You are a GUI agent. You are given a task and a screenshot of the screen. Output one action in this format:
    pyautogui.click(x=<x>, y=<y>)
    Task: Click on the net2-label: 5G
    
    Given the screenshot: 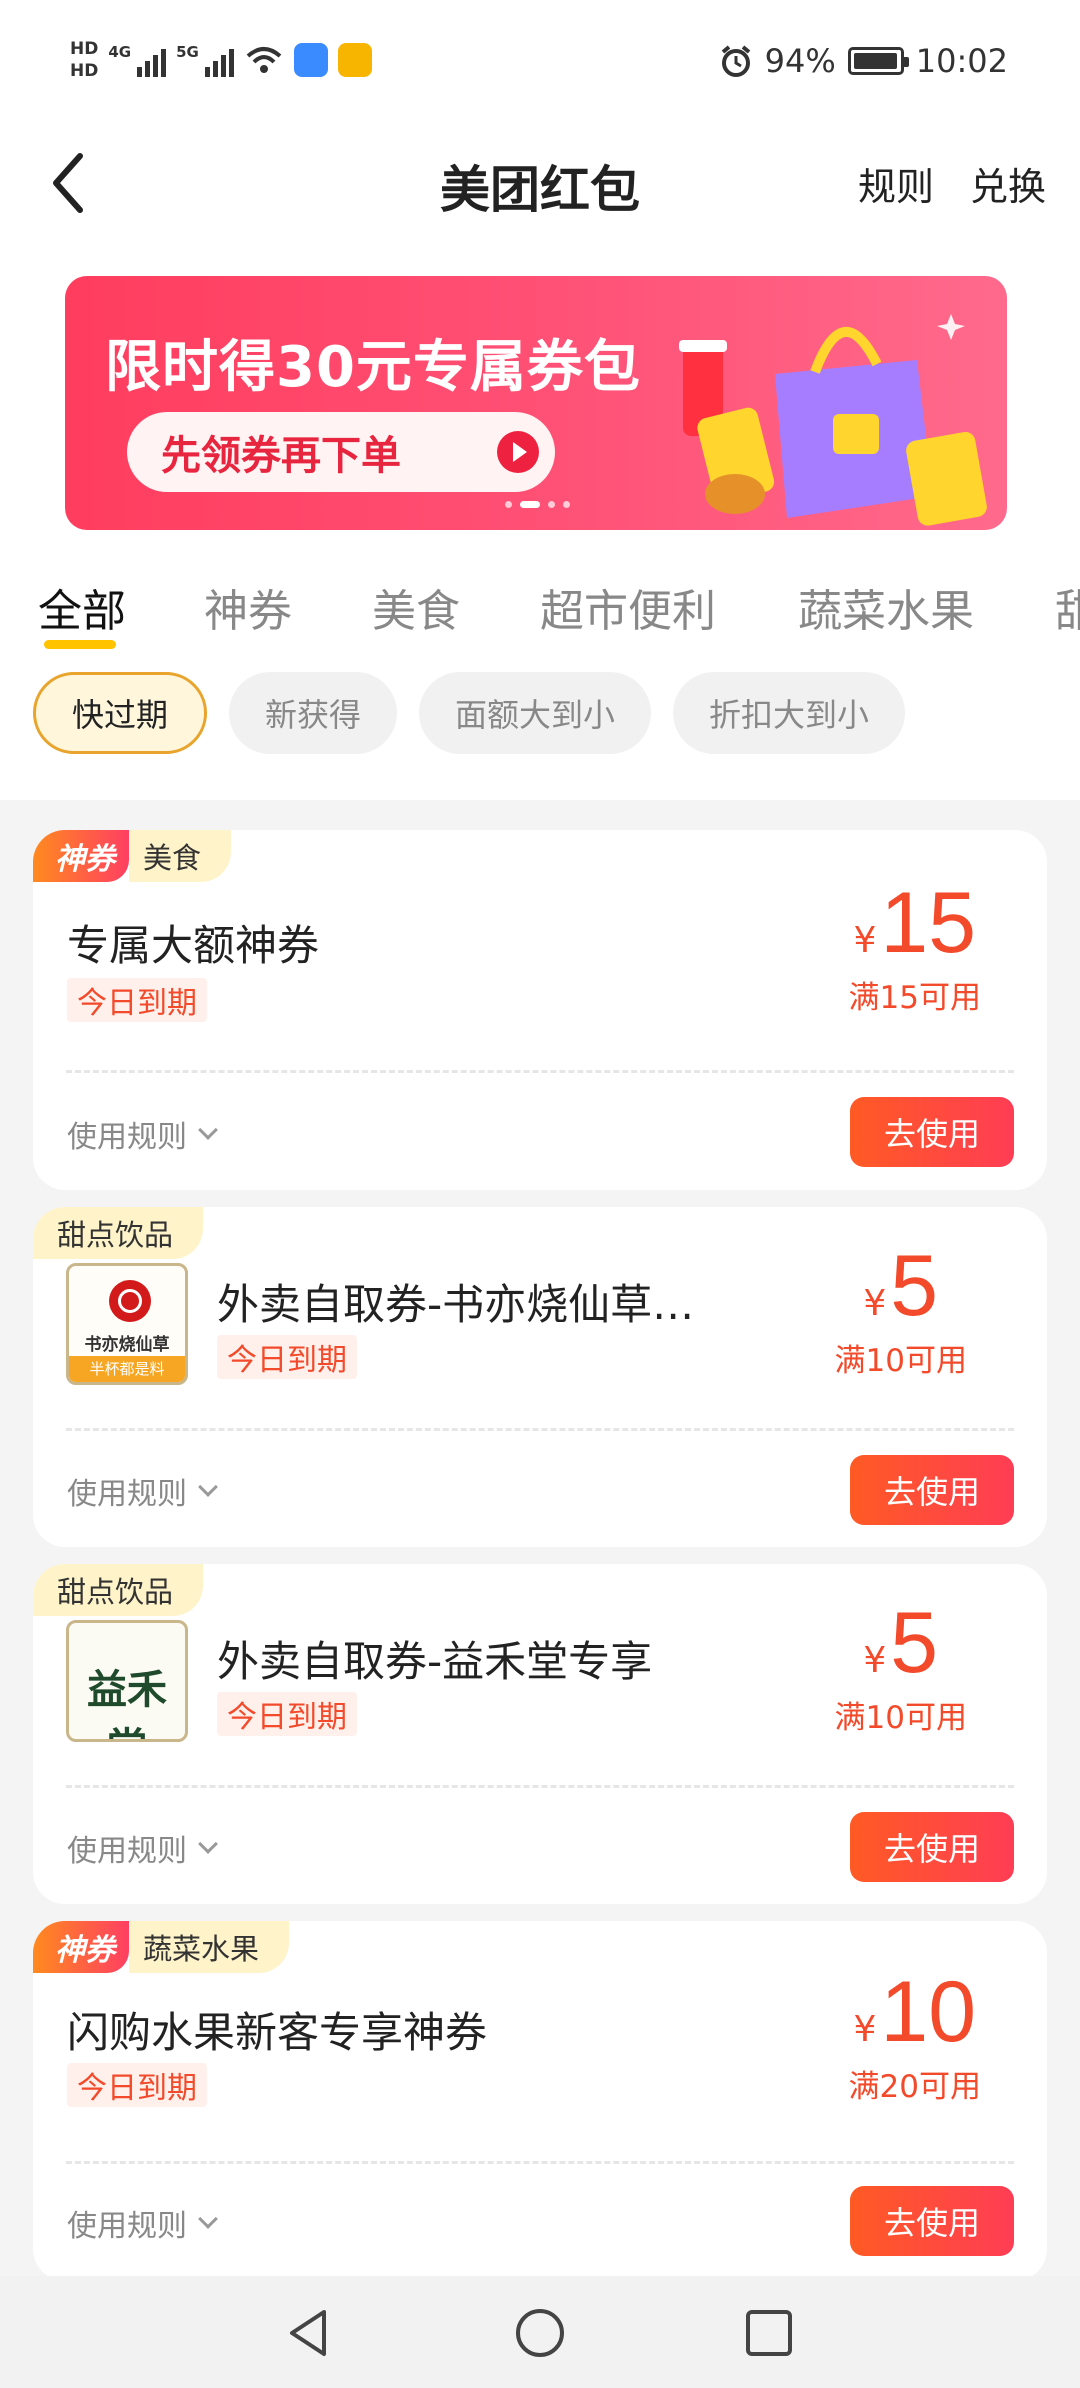 What is the action you would take?
    pyautogui.click(x=187, y=52)
    